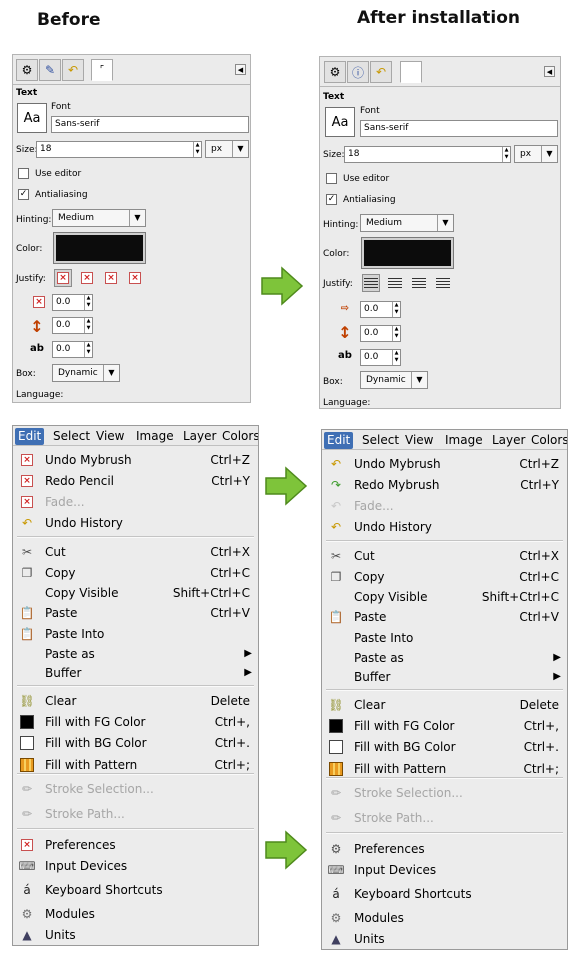  Describe the element at coordinates (102, 70) in the screenshot. I see `tab-image-preview: ⌜` at that location.